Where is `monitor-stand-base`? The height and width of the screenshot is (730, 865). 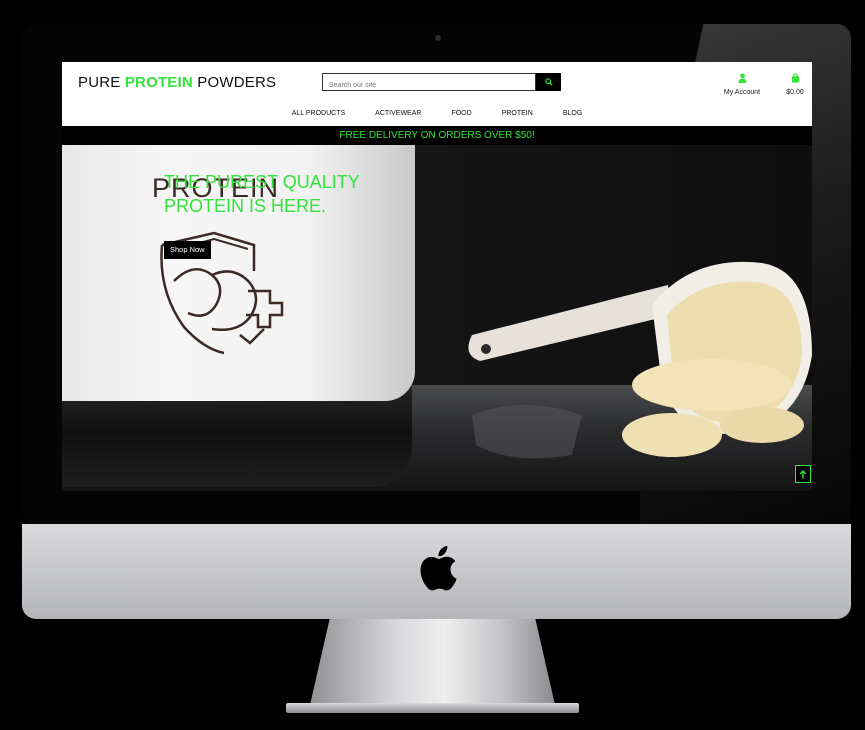 monitor-stand-base is located at coordinates (432, 708).